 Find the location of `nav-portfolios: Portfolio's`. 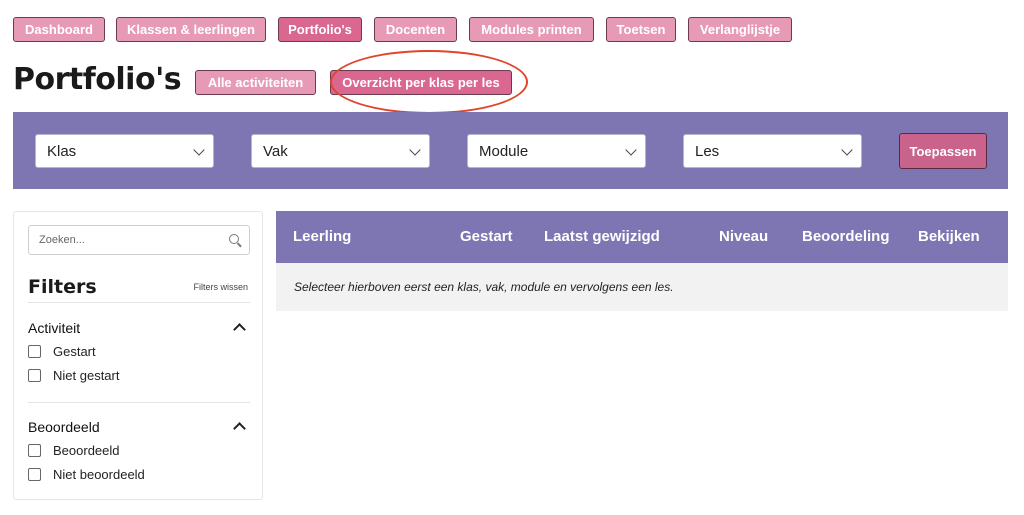

nav-portfolios: Portfolio's is located at coordinates (320, 29).